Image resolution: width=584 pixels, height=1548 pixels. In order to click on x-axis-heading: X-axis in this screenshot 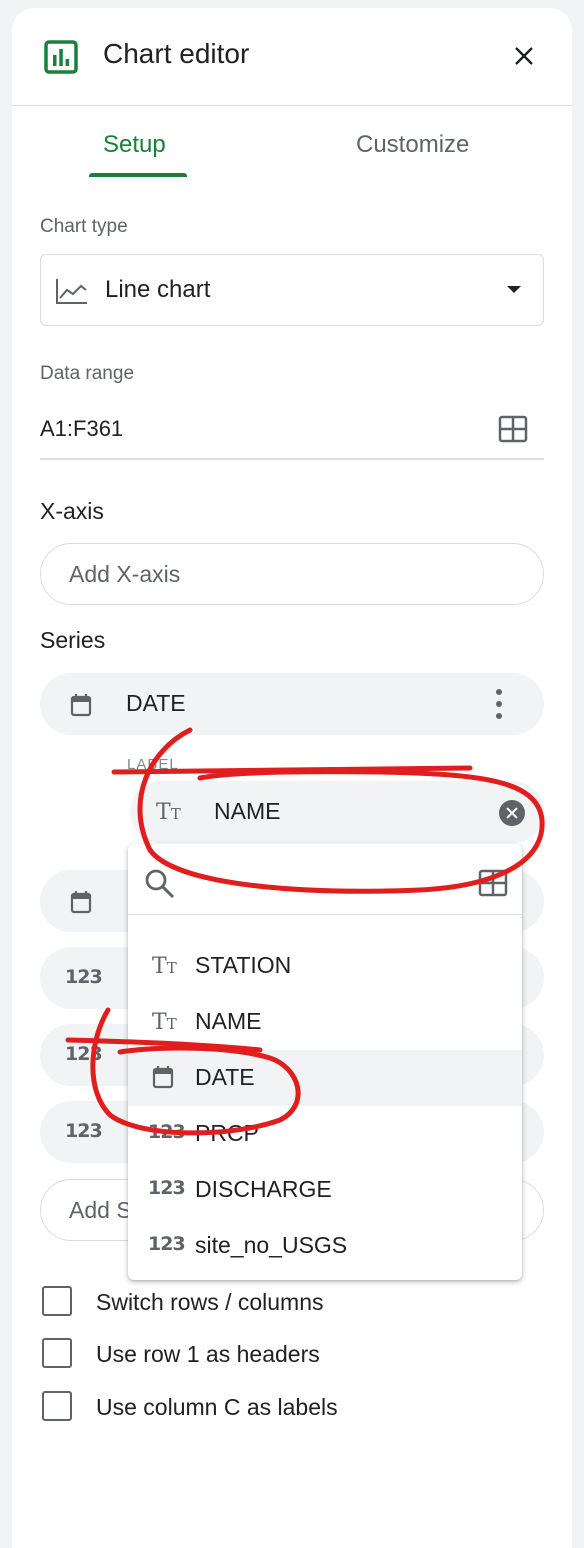, I will do `click(72, 511)`.